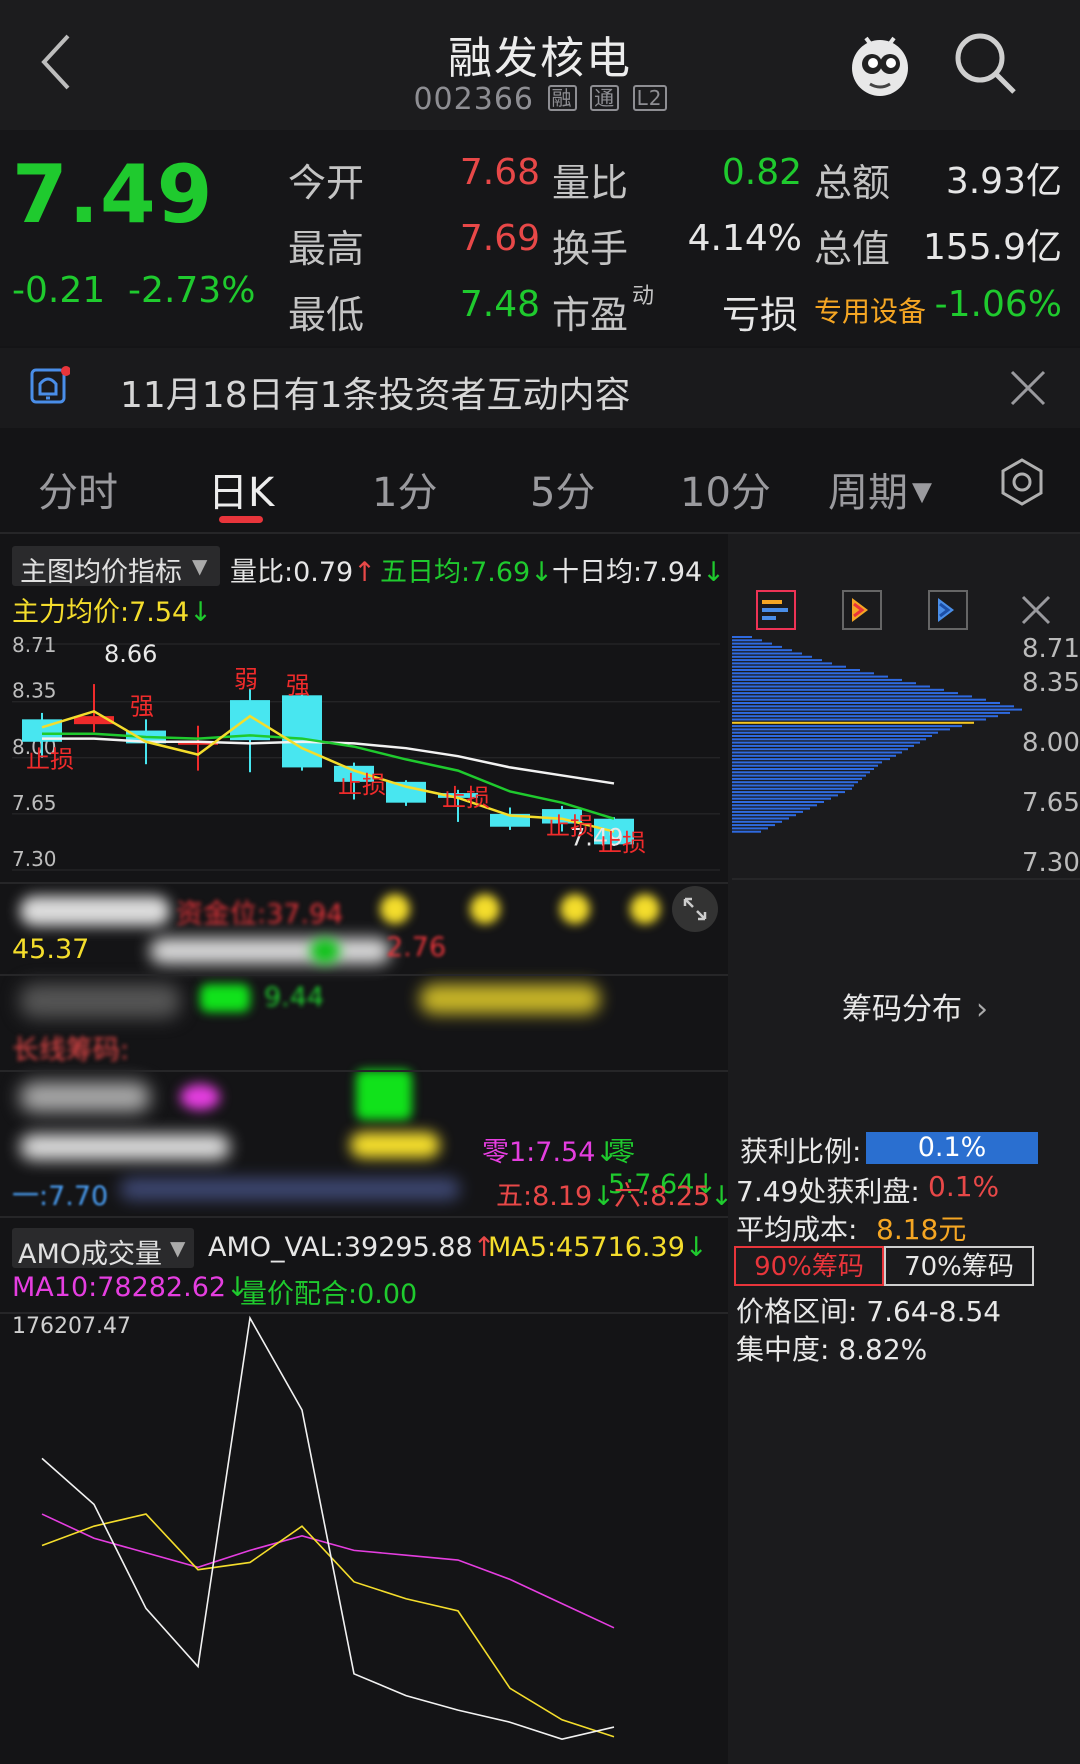 The image size is (1080, 1764). What do you see at coordinates (1051, 863) in the screenshot?
I see `chip-ytick-4: 7.30` at bounding box center [1051, 863].